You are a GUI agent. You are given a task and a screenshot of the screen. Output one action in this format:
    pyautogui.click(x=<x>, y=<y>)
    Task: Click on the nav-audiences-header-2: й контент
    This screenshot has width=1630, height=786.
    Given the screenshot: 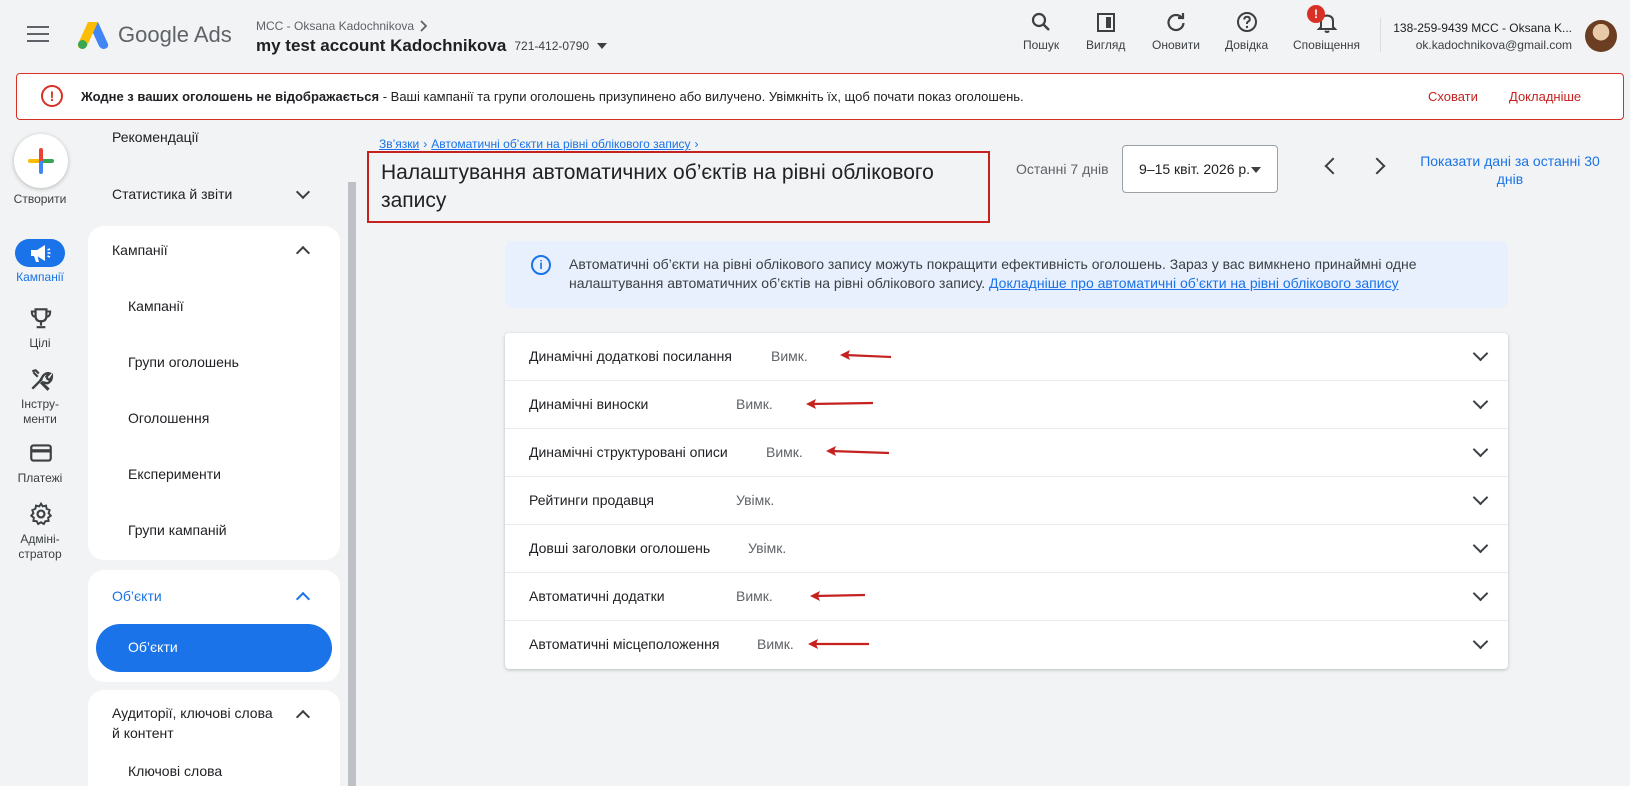 What is the action you would take?
    pyautogui.click(x=143, y=733)
    